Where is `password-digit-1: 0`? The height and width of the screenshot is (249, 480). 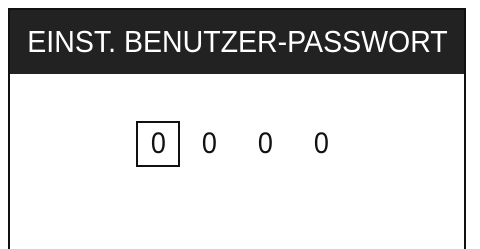 password-digit-1: 0 is located at coordinates (158, 144).